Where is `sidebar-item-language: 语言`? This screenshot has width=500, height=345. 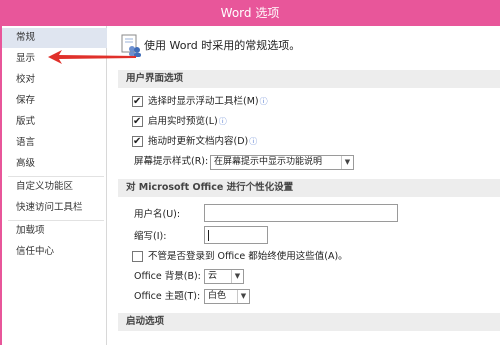 sidebar-item-language: 语言 is located at coordinates (54, 143).